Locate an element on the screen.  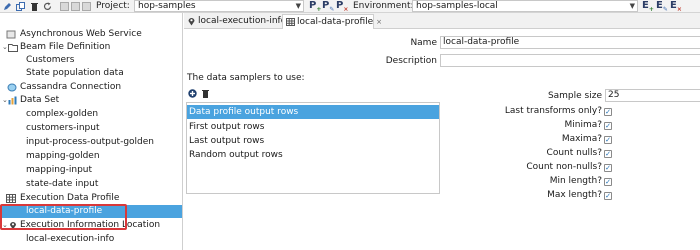
tree-item-label: mapping-golden is located at coordinates (63, 156).